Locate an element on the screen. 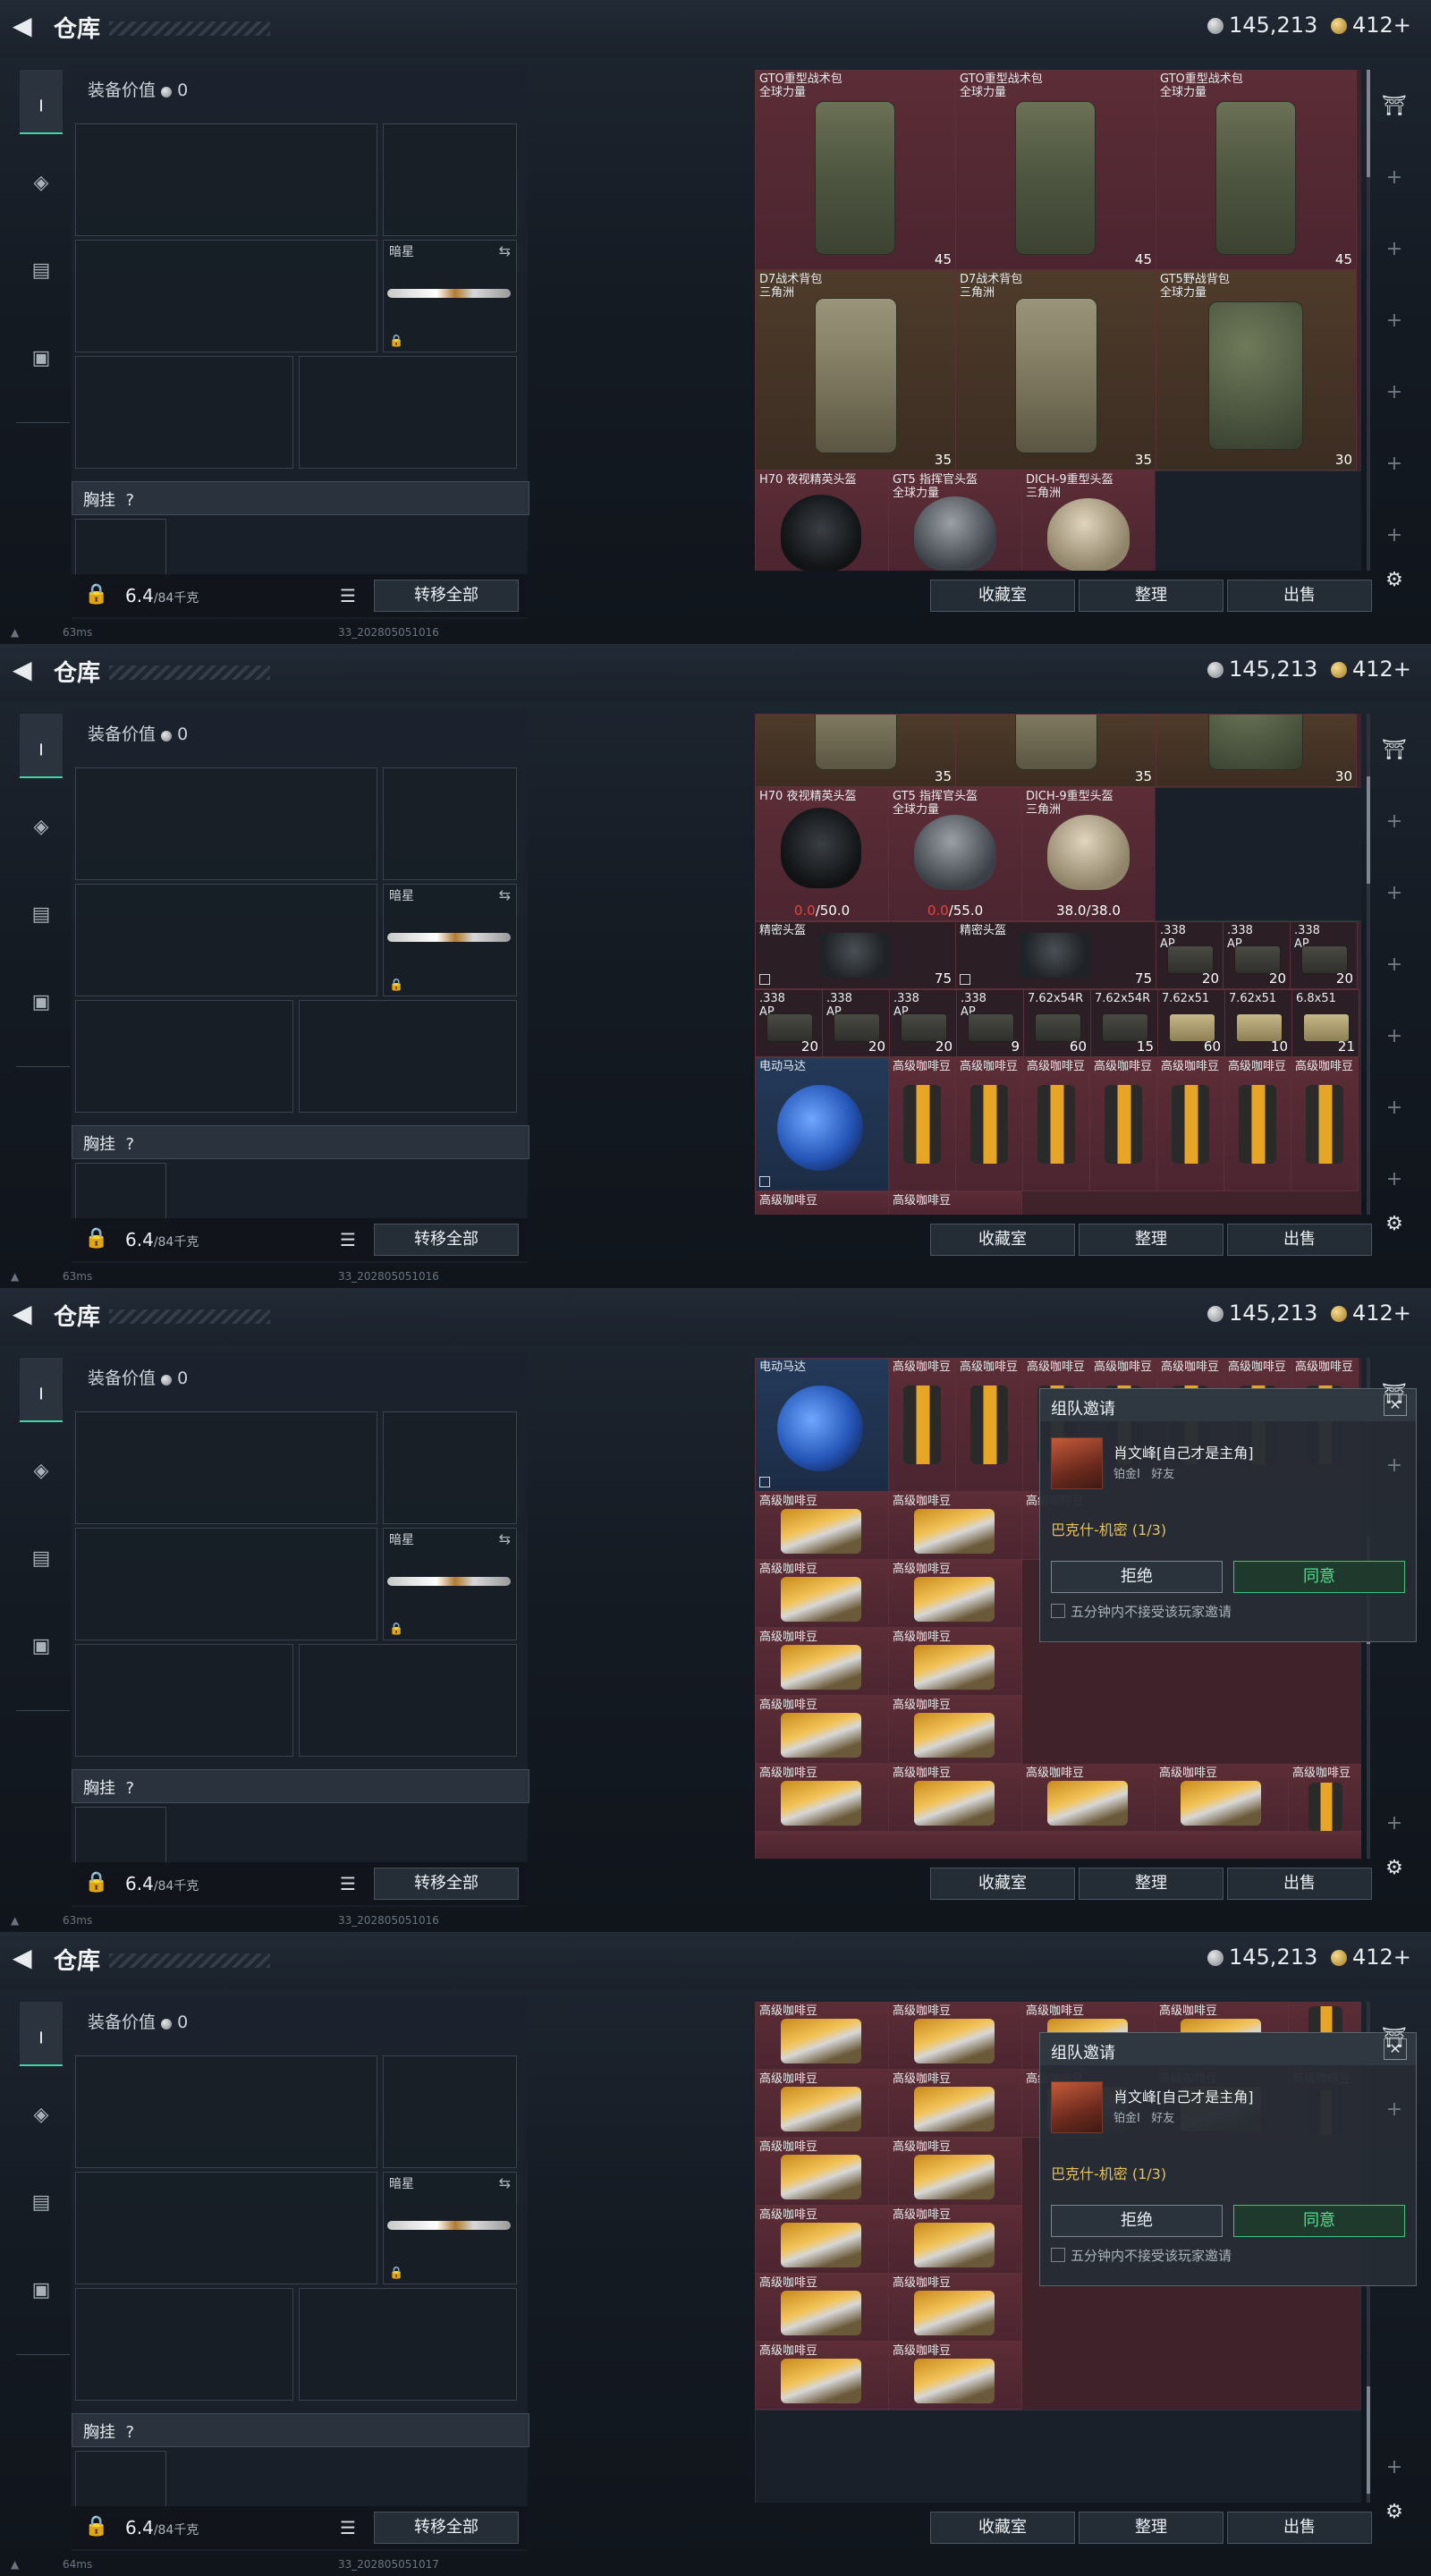 The image size is (1431, 2576). stash-item: 30 is located at coordinates (1257, 750).